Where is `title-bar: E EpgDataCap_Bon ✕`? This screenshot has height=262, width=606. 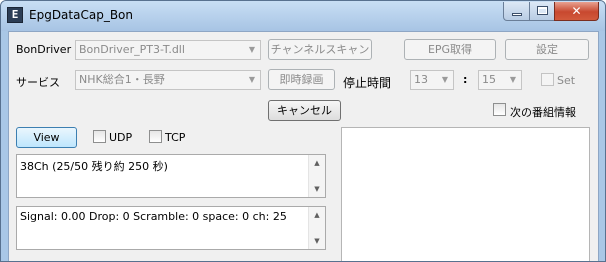
title-bar: E EpgDataCap_Bon ✕ is located at coordinates (303, 16).